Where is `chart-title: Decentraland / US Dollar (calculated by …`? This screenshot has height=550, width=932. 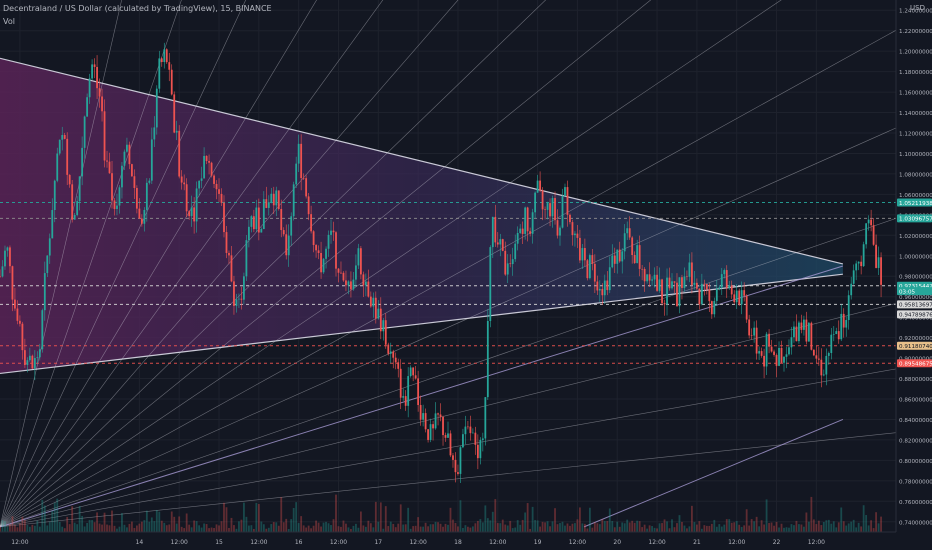
chart-title: Decentraland / US Dollar (calculated by … is located at coordinates (137, 8).